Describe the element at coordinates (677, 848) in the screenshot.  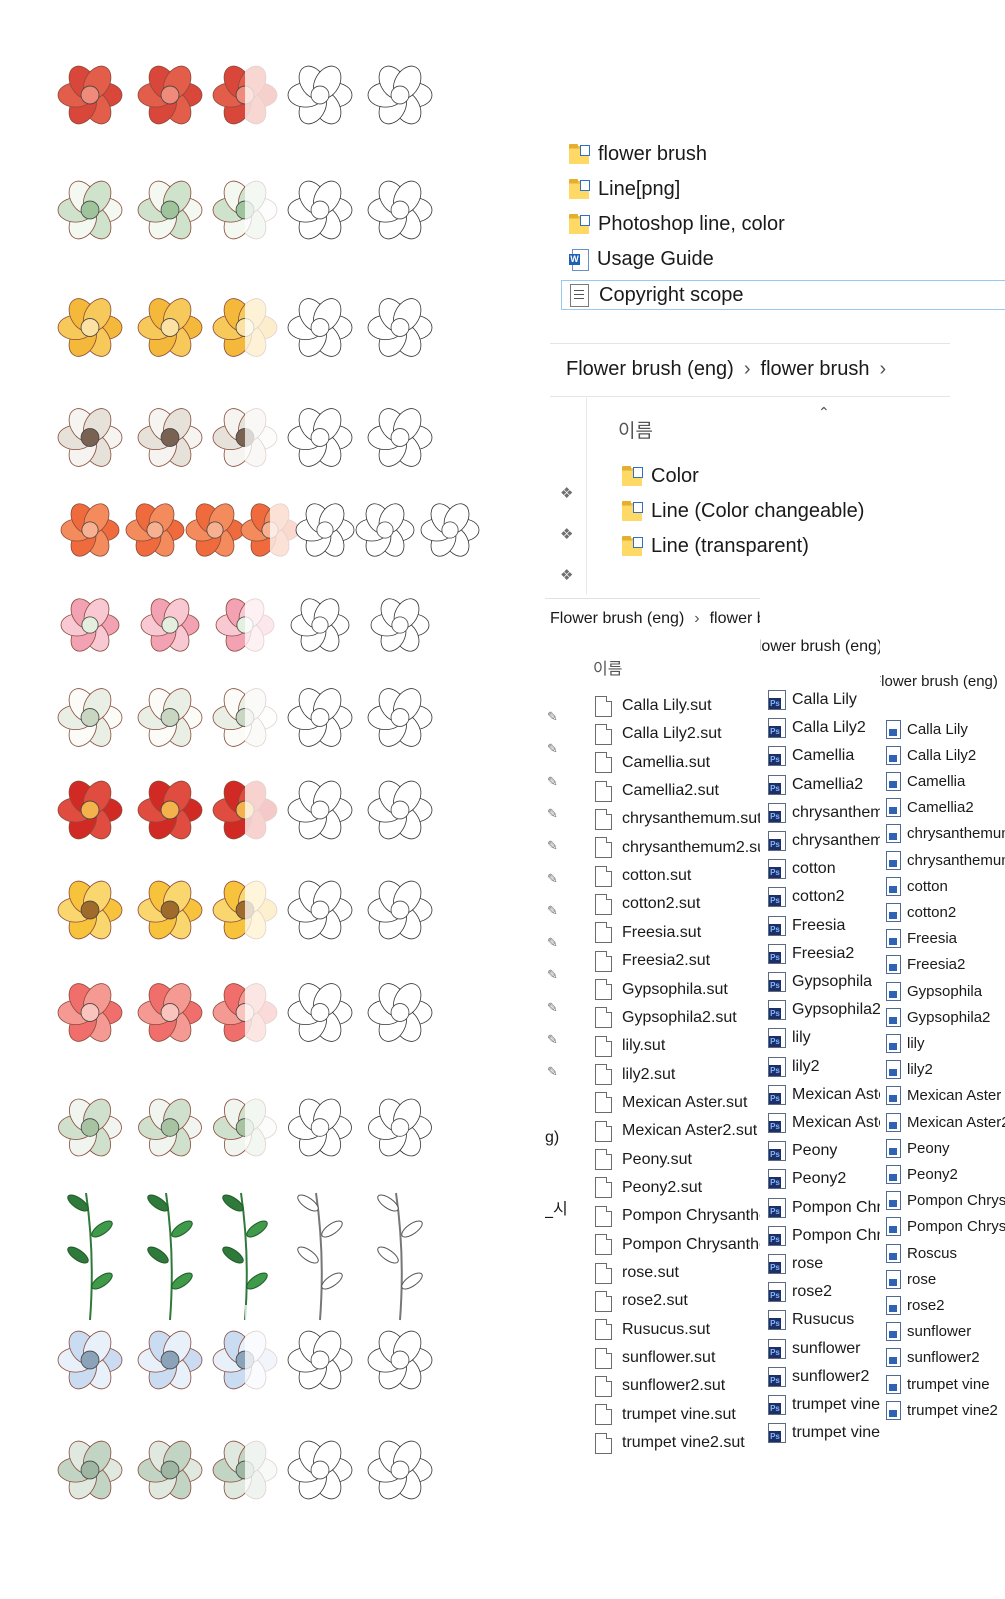
I see `sut-file-item: chrysanthemum2.sut` at that location.